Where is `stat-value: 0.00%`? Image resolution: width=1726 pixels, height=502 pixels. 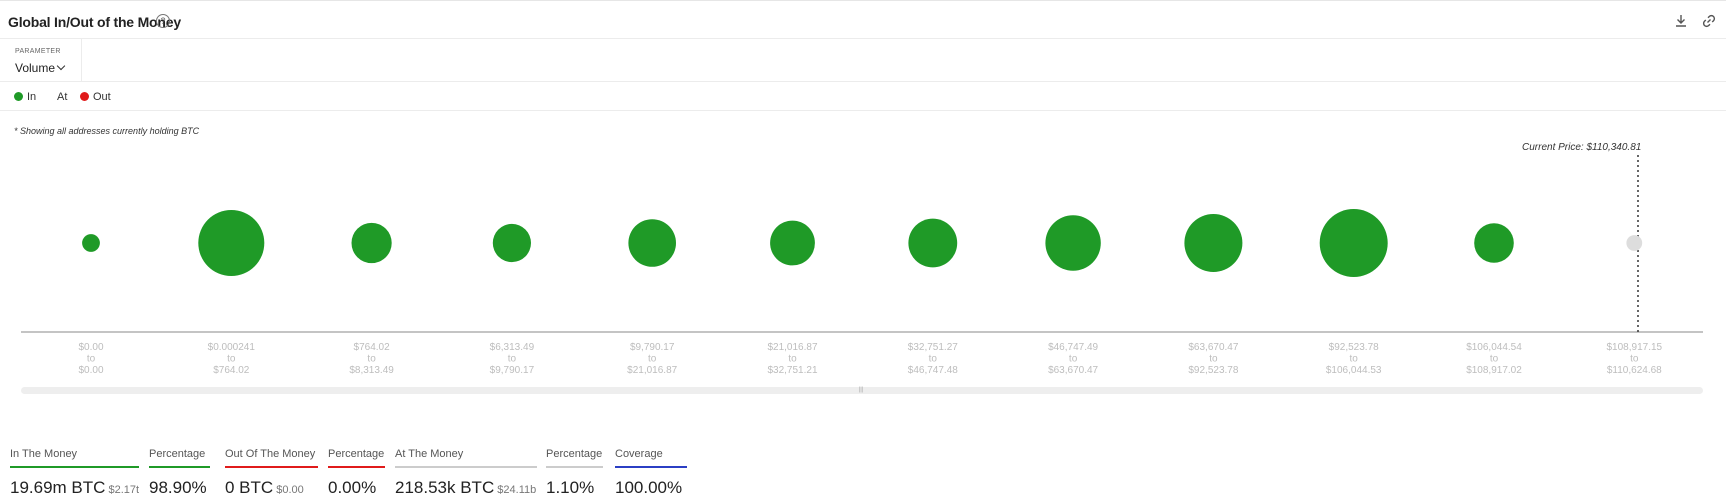
stat-value: 0.00% is located at coordinates (352, 487).